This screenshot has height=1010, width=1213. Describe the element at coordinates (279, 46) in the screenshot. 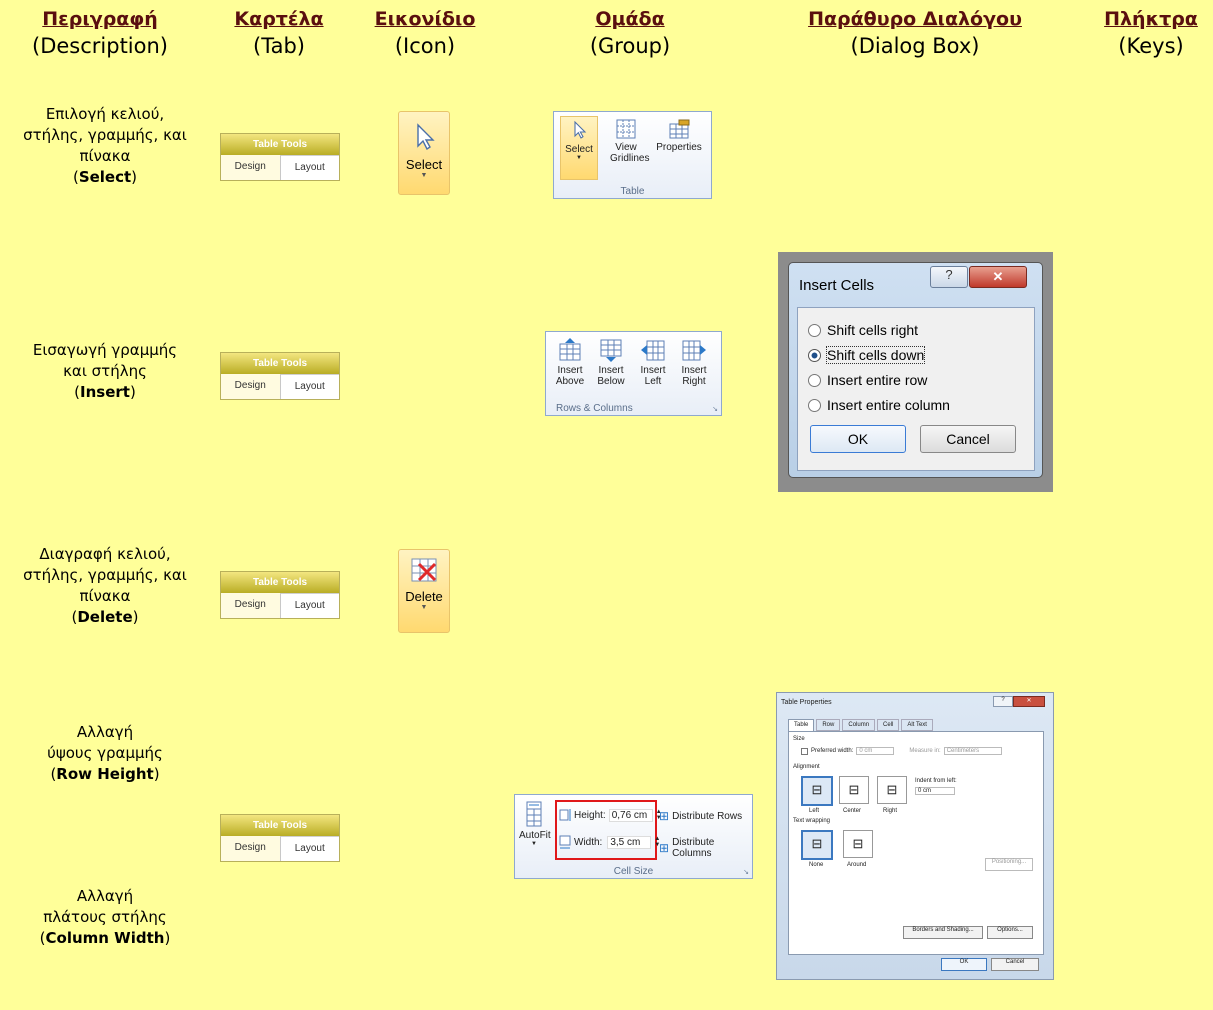

I see `header-sub: (Tab)` at that location.